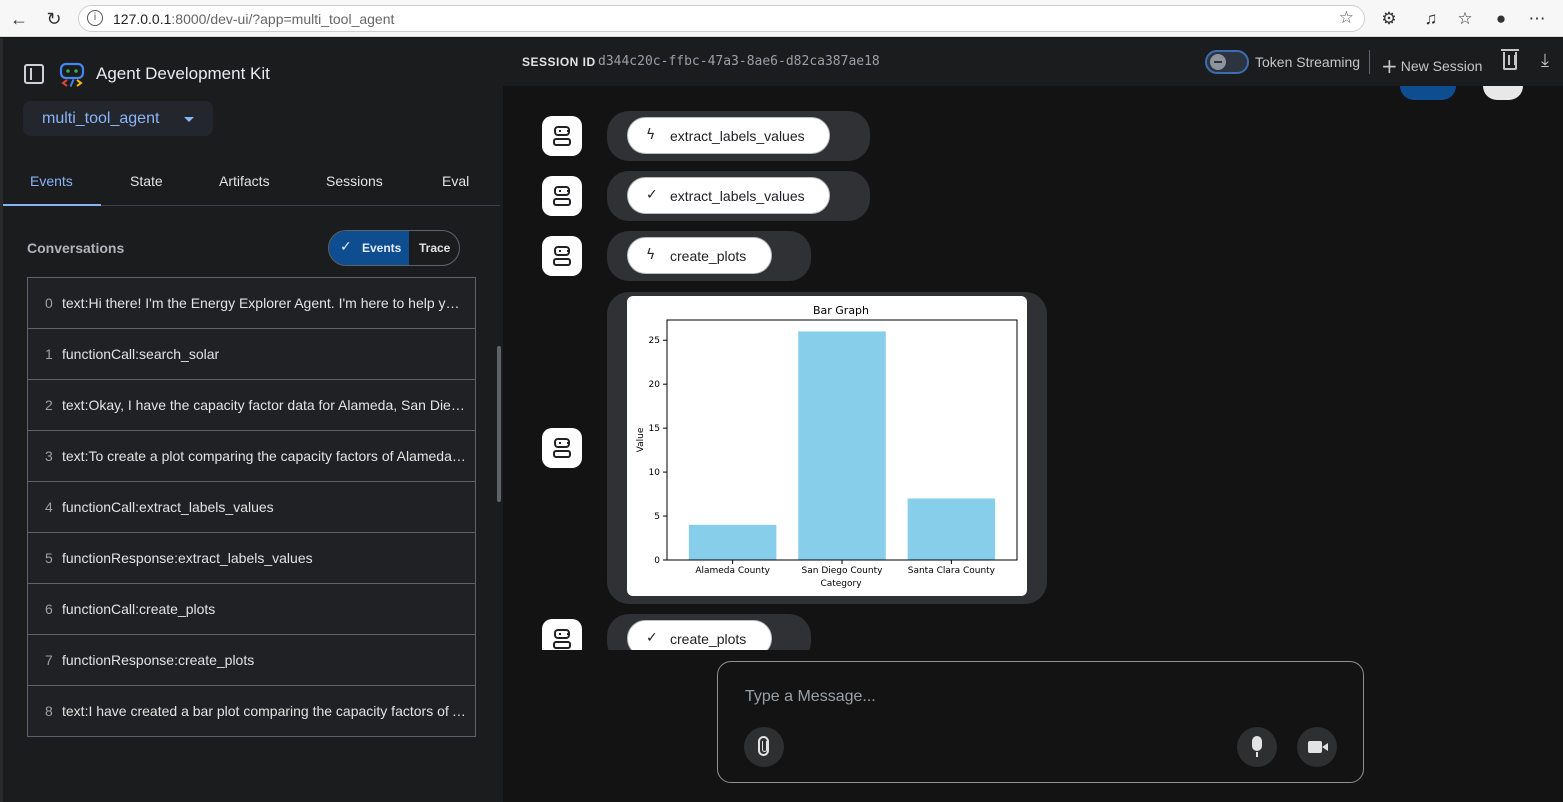  I want to click on x-axis-label: Category, so click(841, 584).